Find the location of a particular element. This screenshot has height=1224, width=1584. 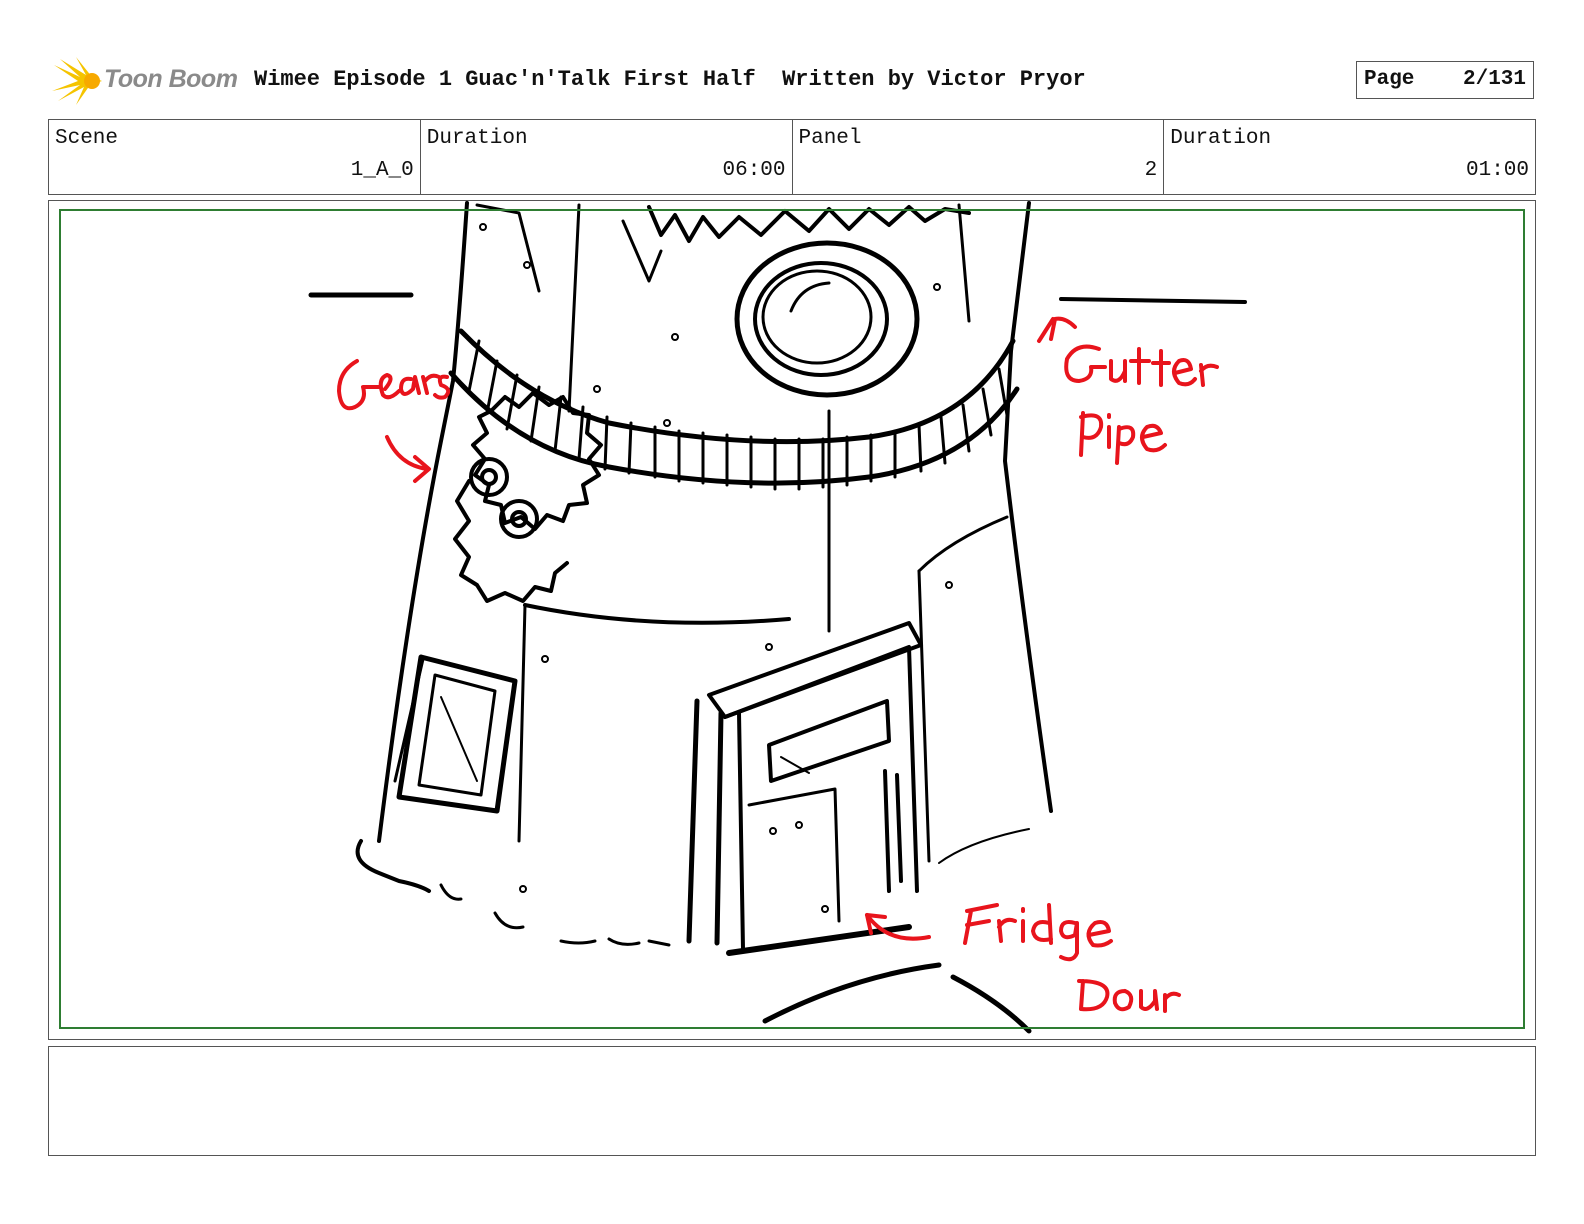

scene-duration-value: 06:00 is located at coordinates (754, 170).